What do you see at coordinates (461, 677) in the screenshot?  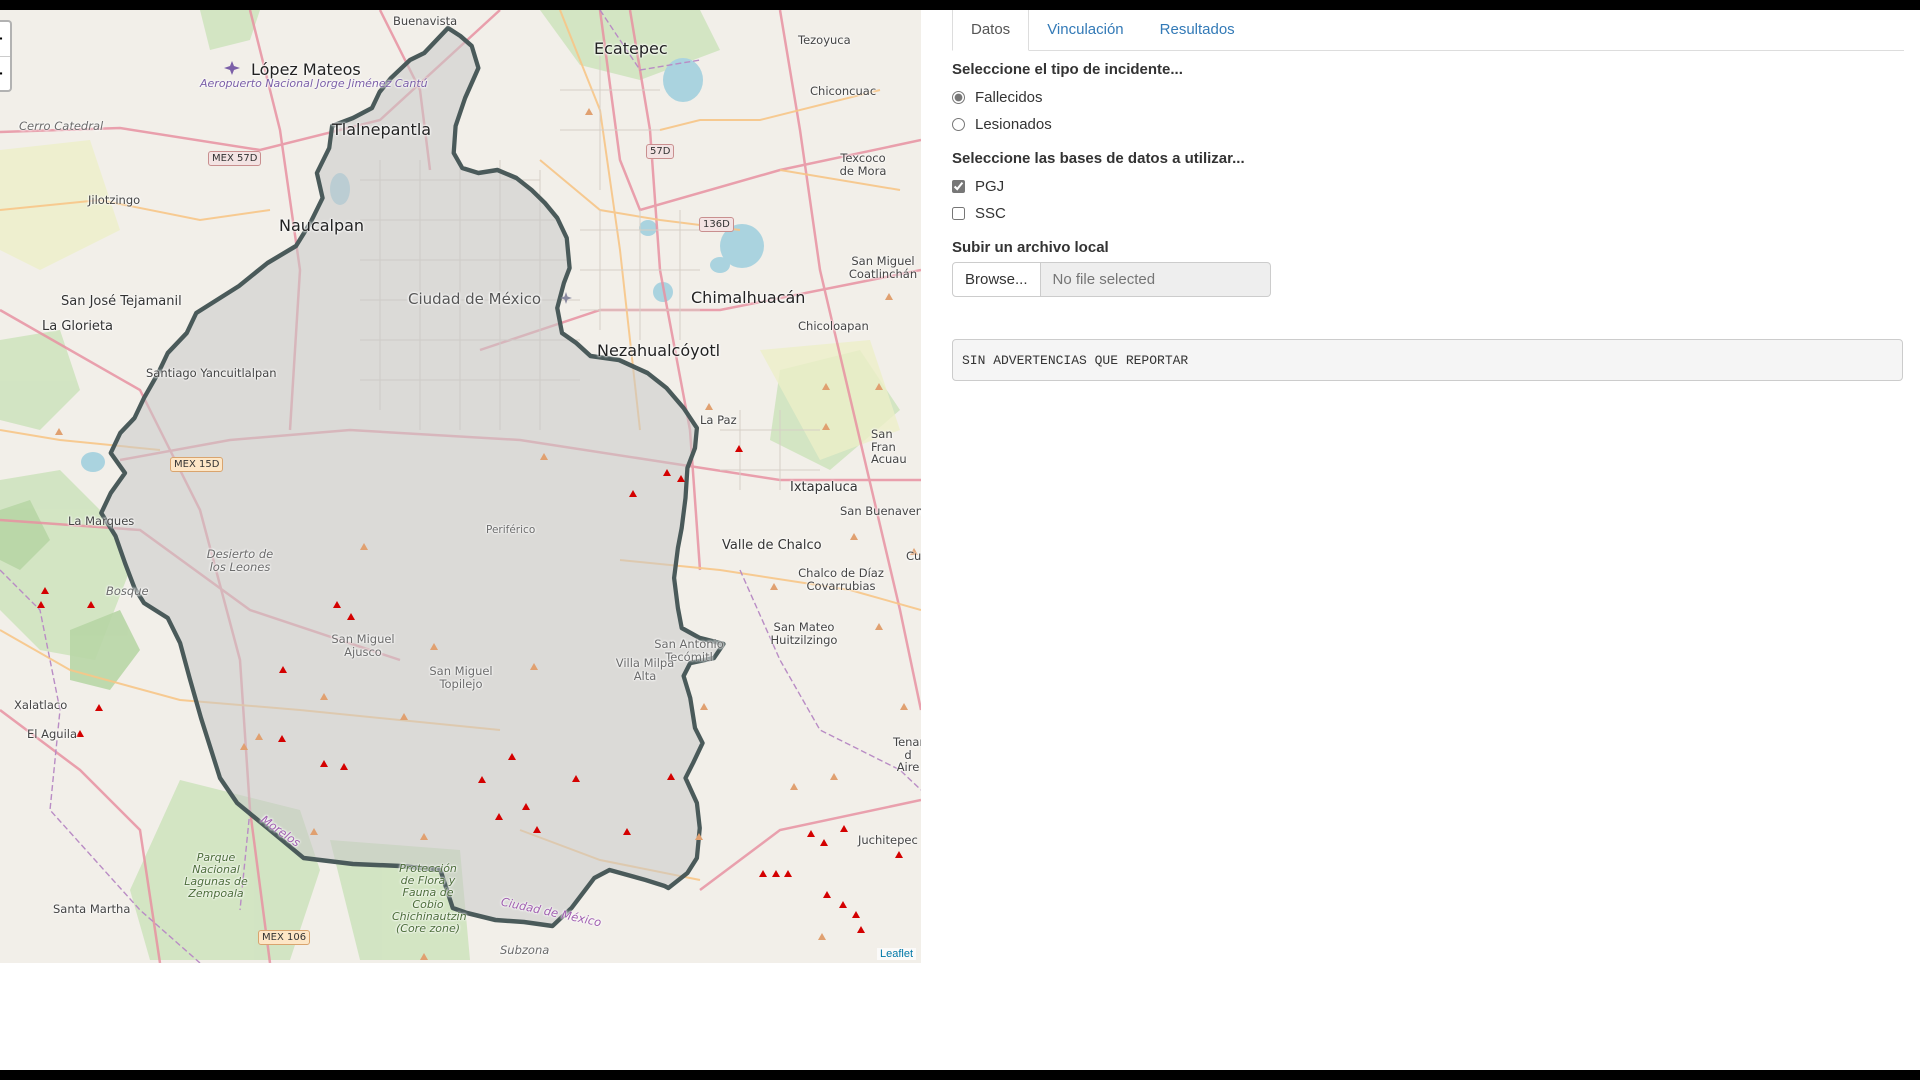 I see `map-label-san-miguel-topilejo: San Miguel Topilejo` at bounding box center [461, 677].